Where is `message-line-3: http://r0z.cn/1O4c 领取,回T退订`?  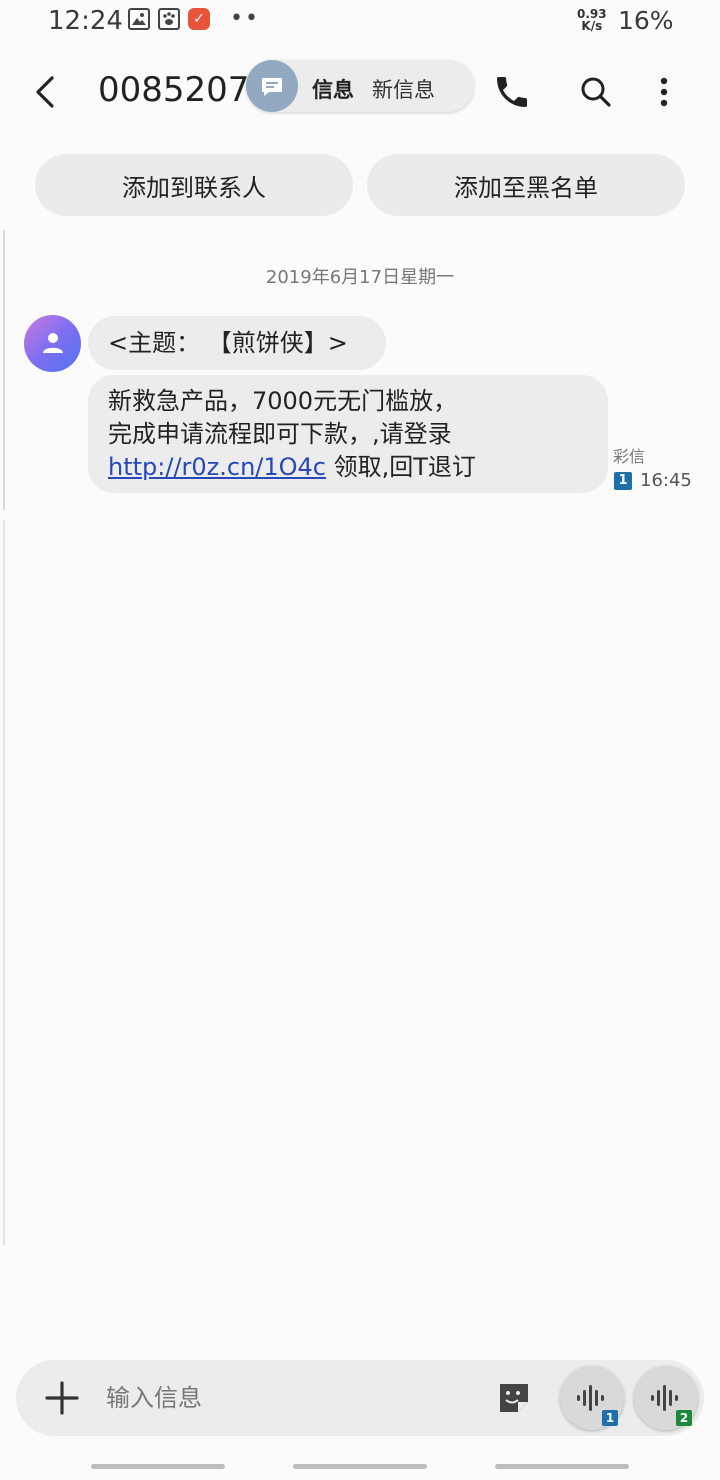 message-line-3: http://r0z.cn/1O4c 领取,回T退订 is located at coordinates (348, 467).